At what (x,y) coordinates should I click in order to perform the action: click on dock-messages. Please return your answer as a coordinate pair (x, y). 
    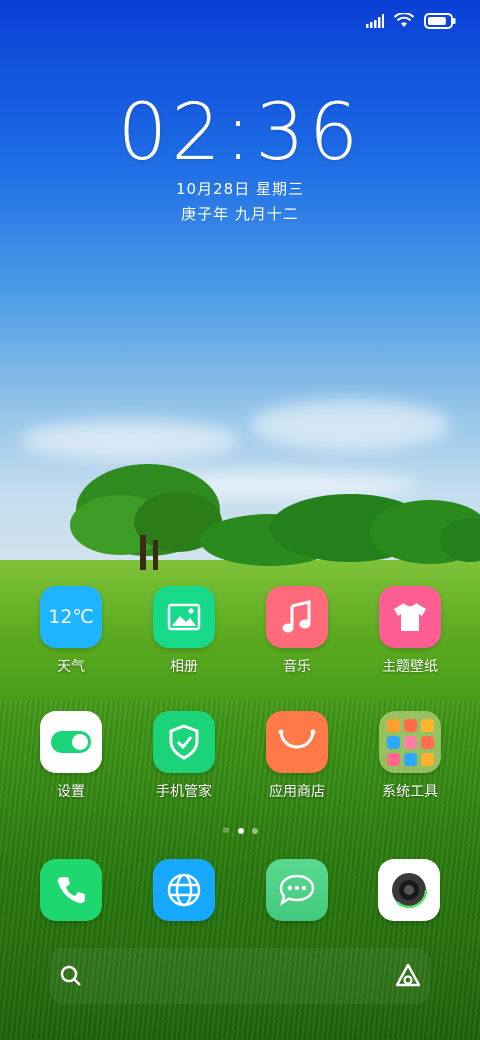
    Looking at the image, I should click on (297, 890).